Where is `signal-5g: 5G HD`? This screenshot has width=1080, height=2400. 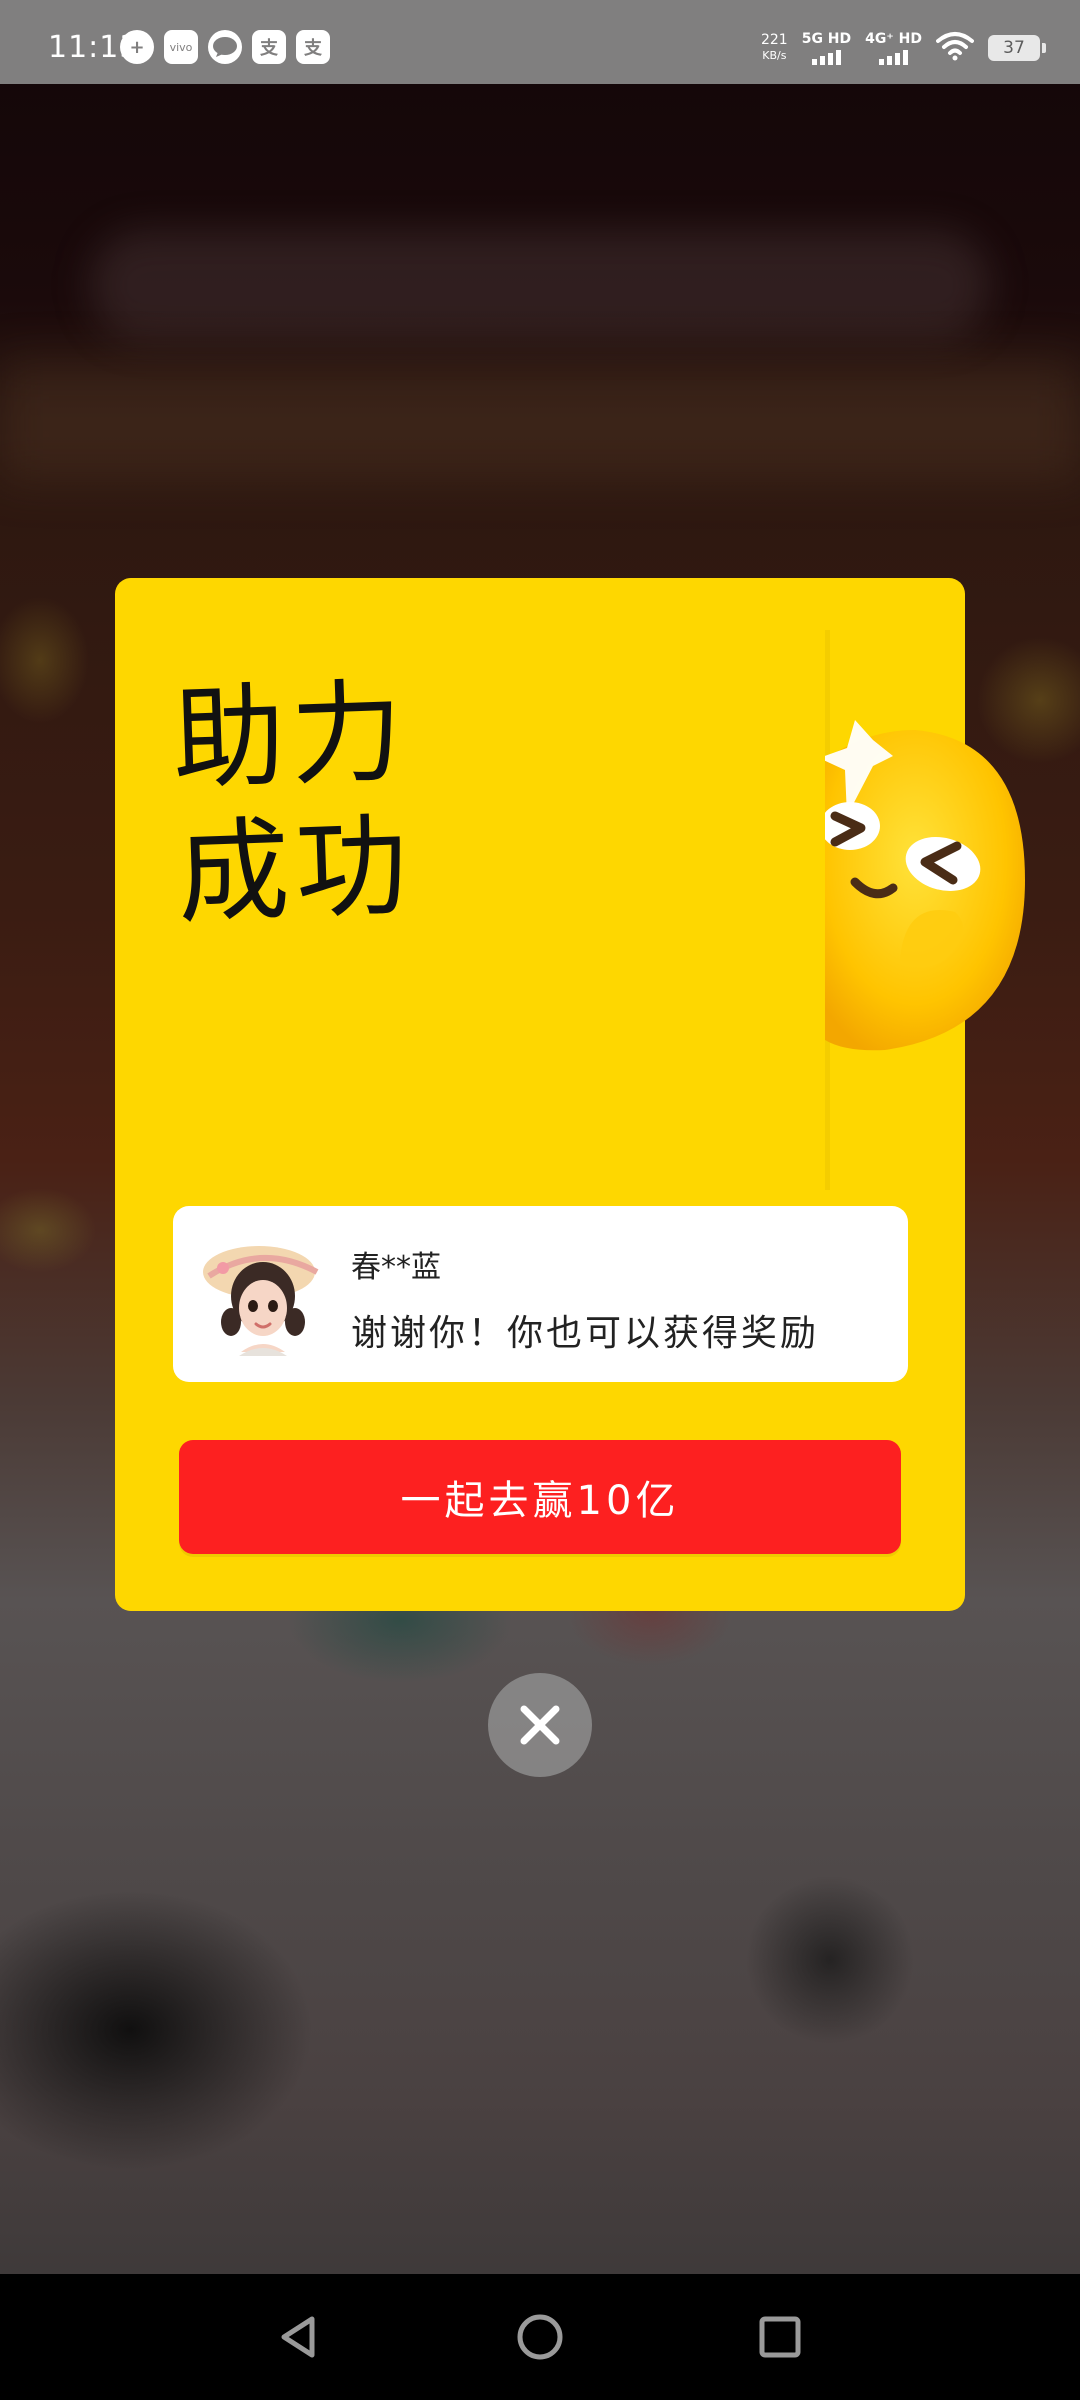 signal-5g: 5G HD is located at coordinates (826, 48).